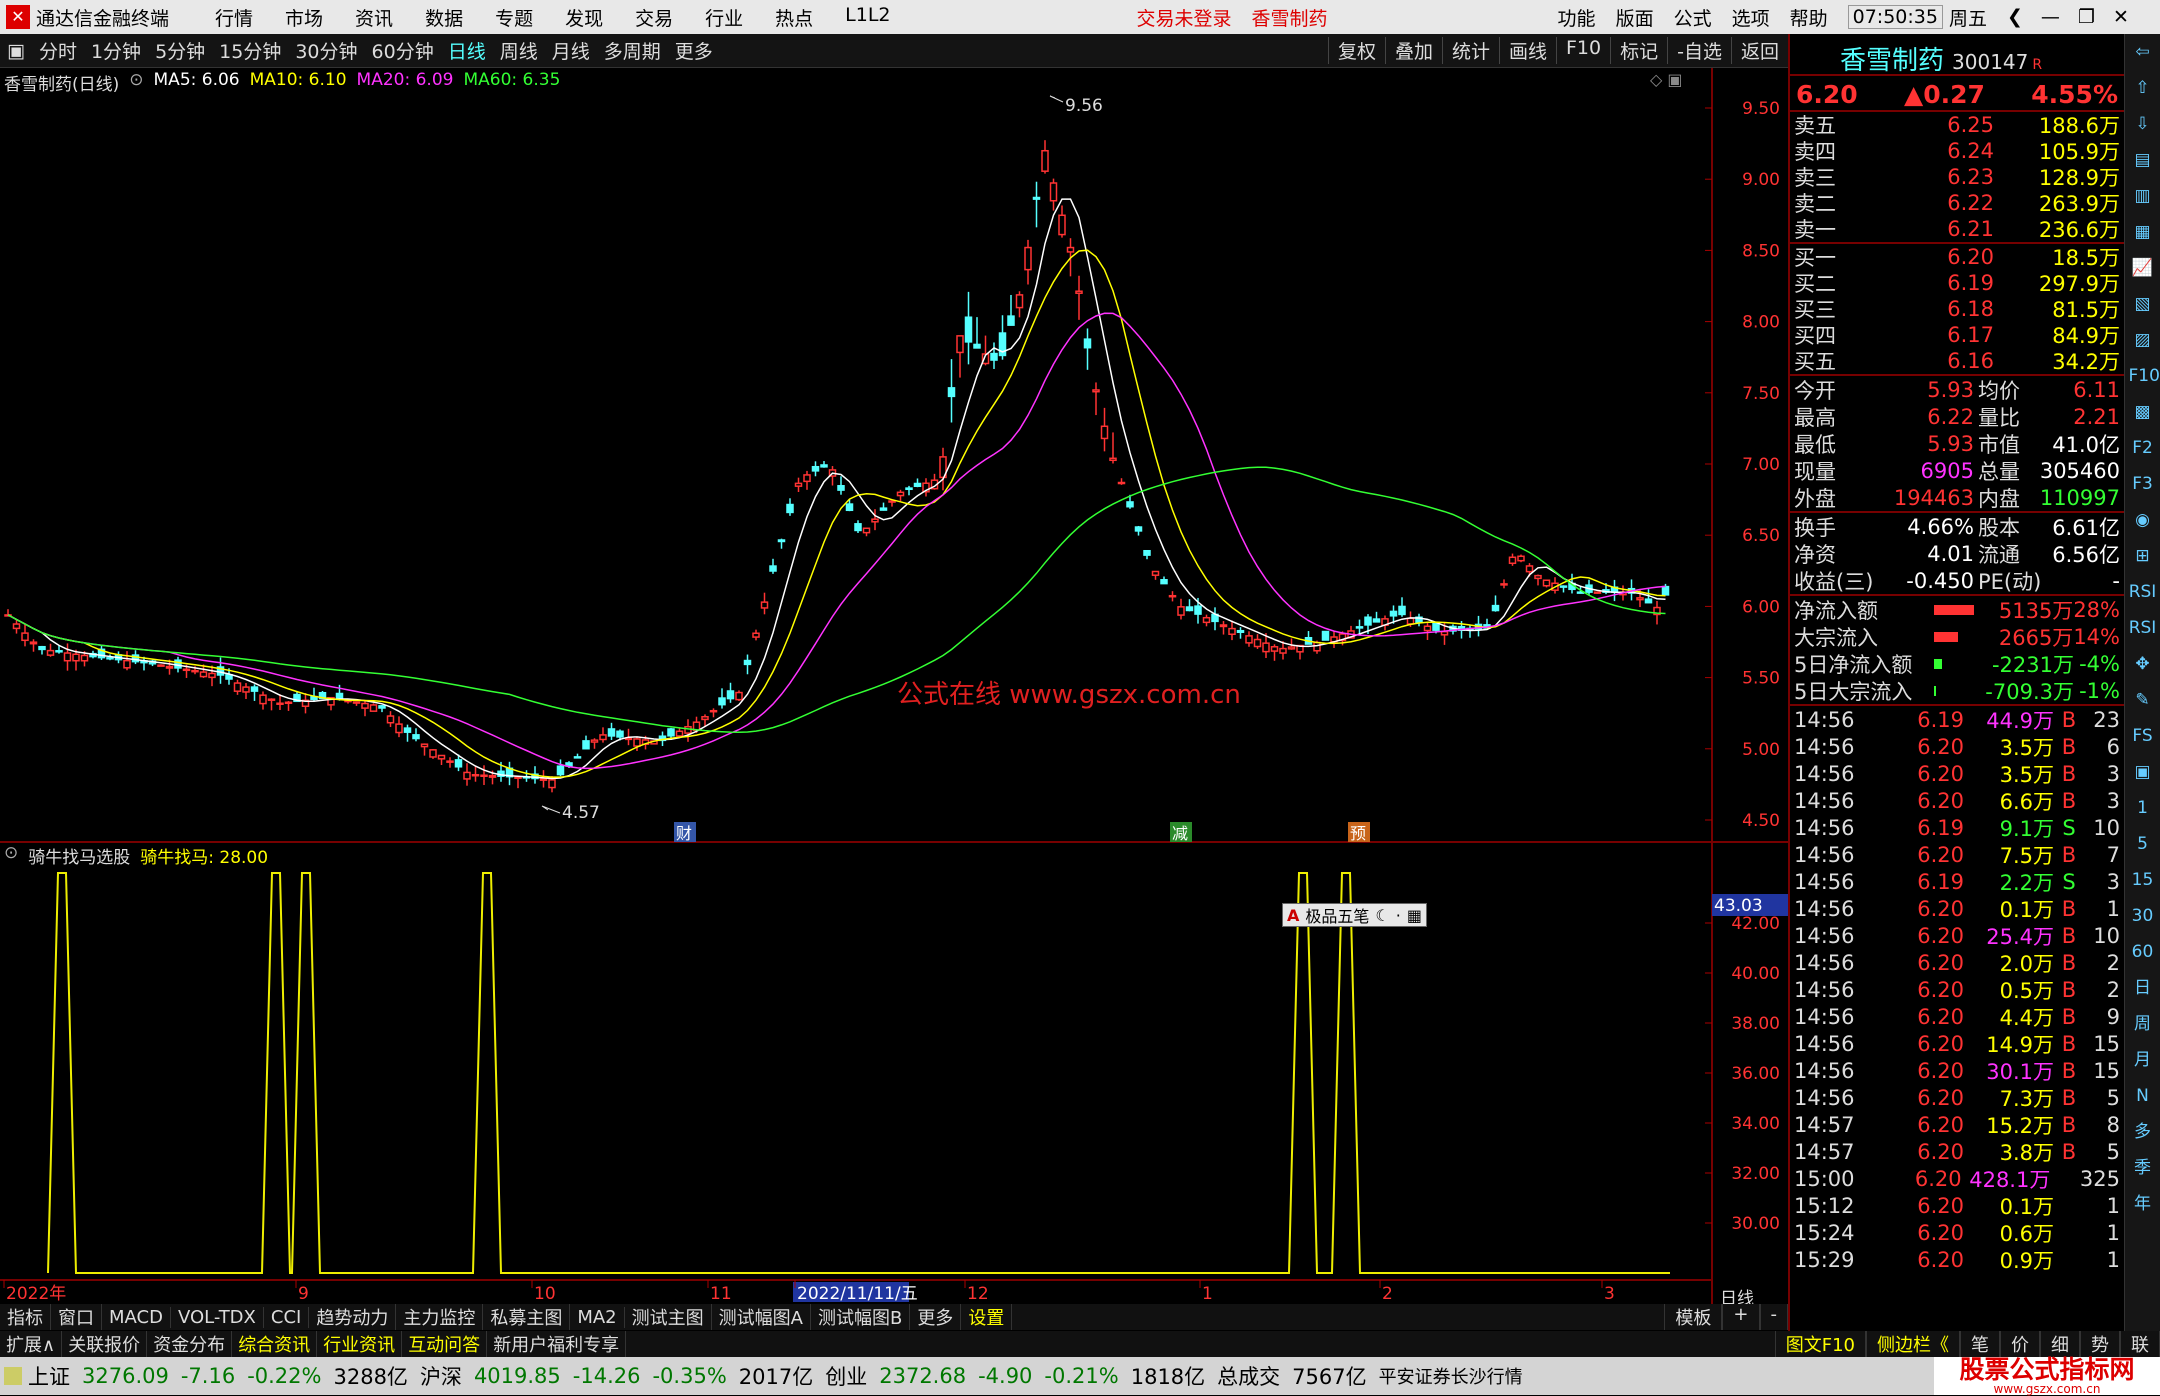 This screenshot has height=1396, width=2160. What do you see at coordinates (2144, 376) in the screenshot?
I see `sidebar-button: F10` at bounding box center [2144, 376].